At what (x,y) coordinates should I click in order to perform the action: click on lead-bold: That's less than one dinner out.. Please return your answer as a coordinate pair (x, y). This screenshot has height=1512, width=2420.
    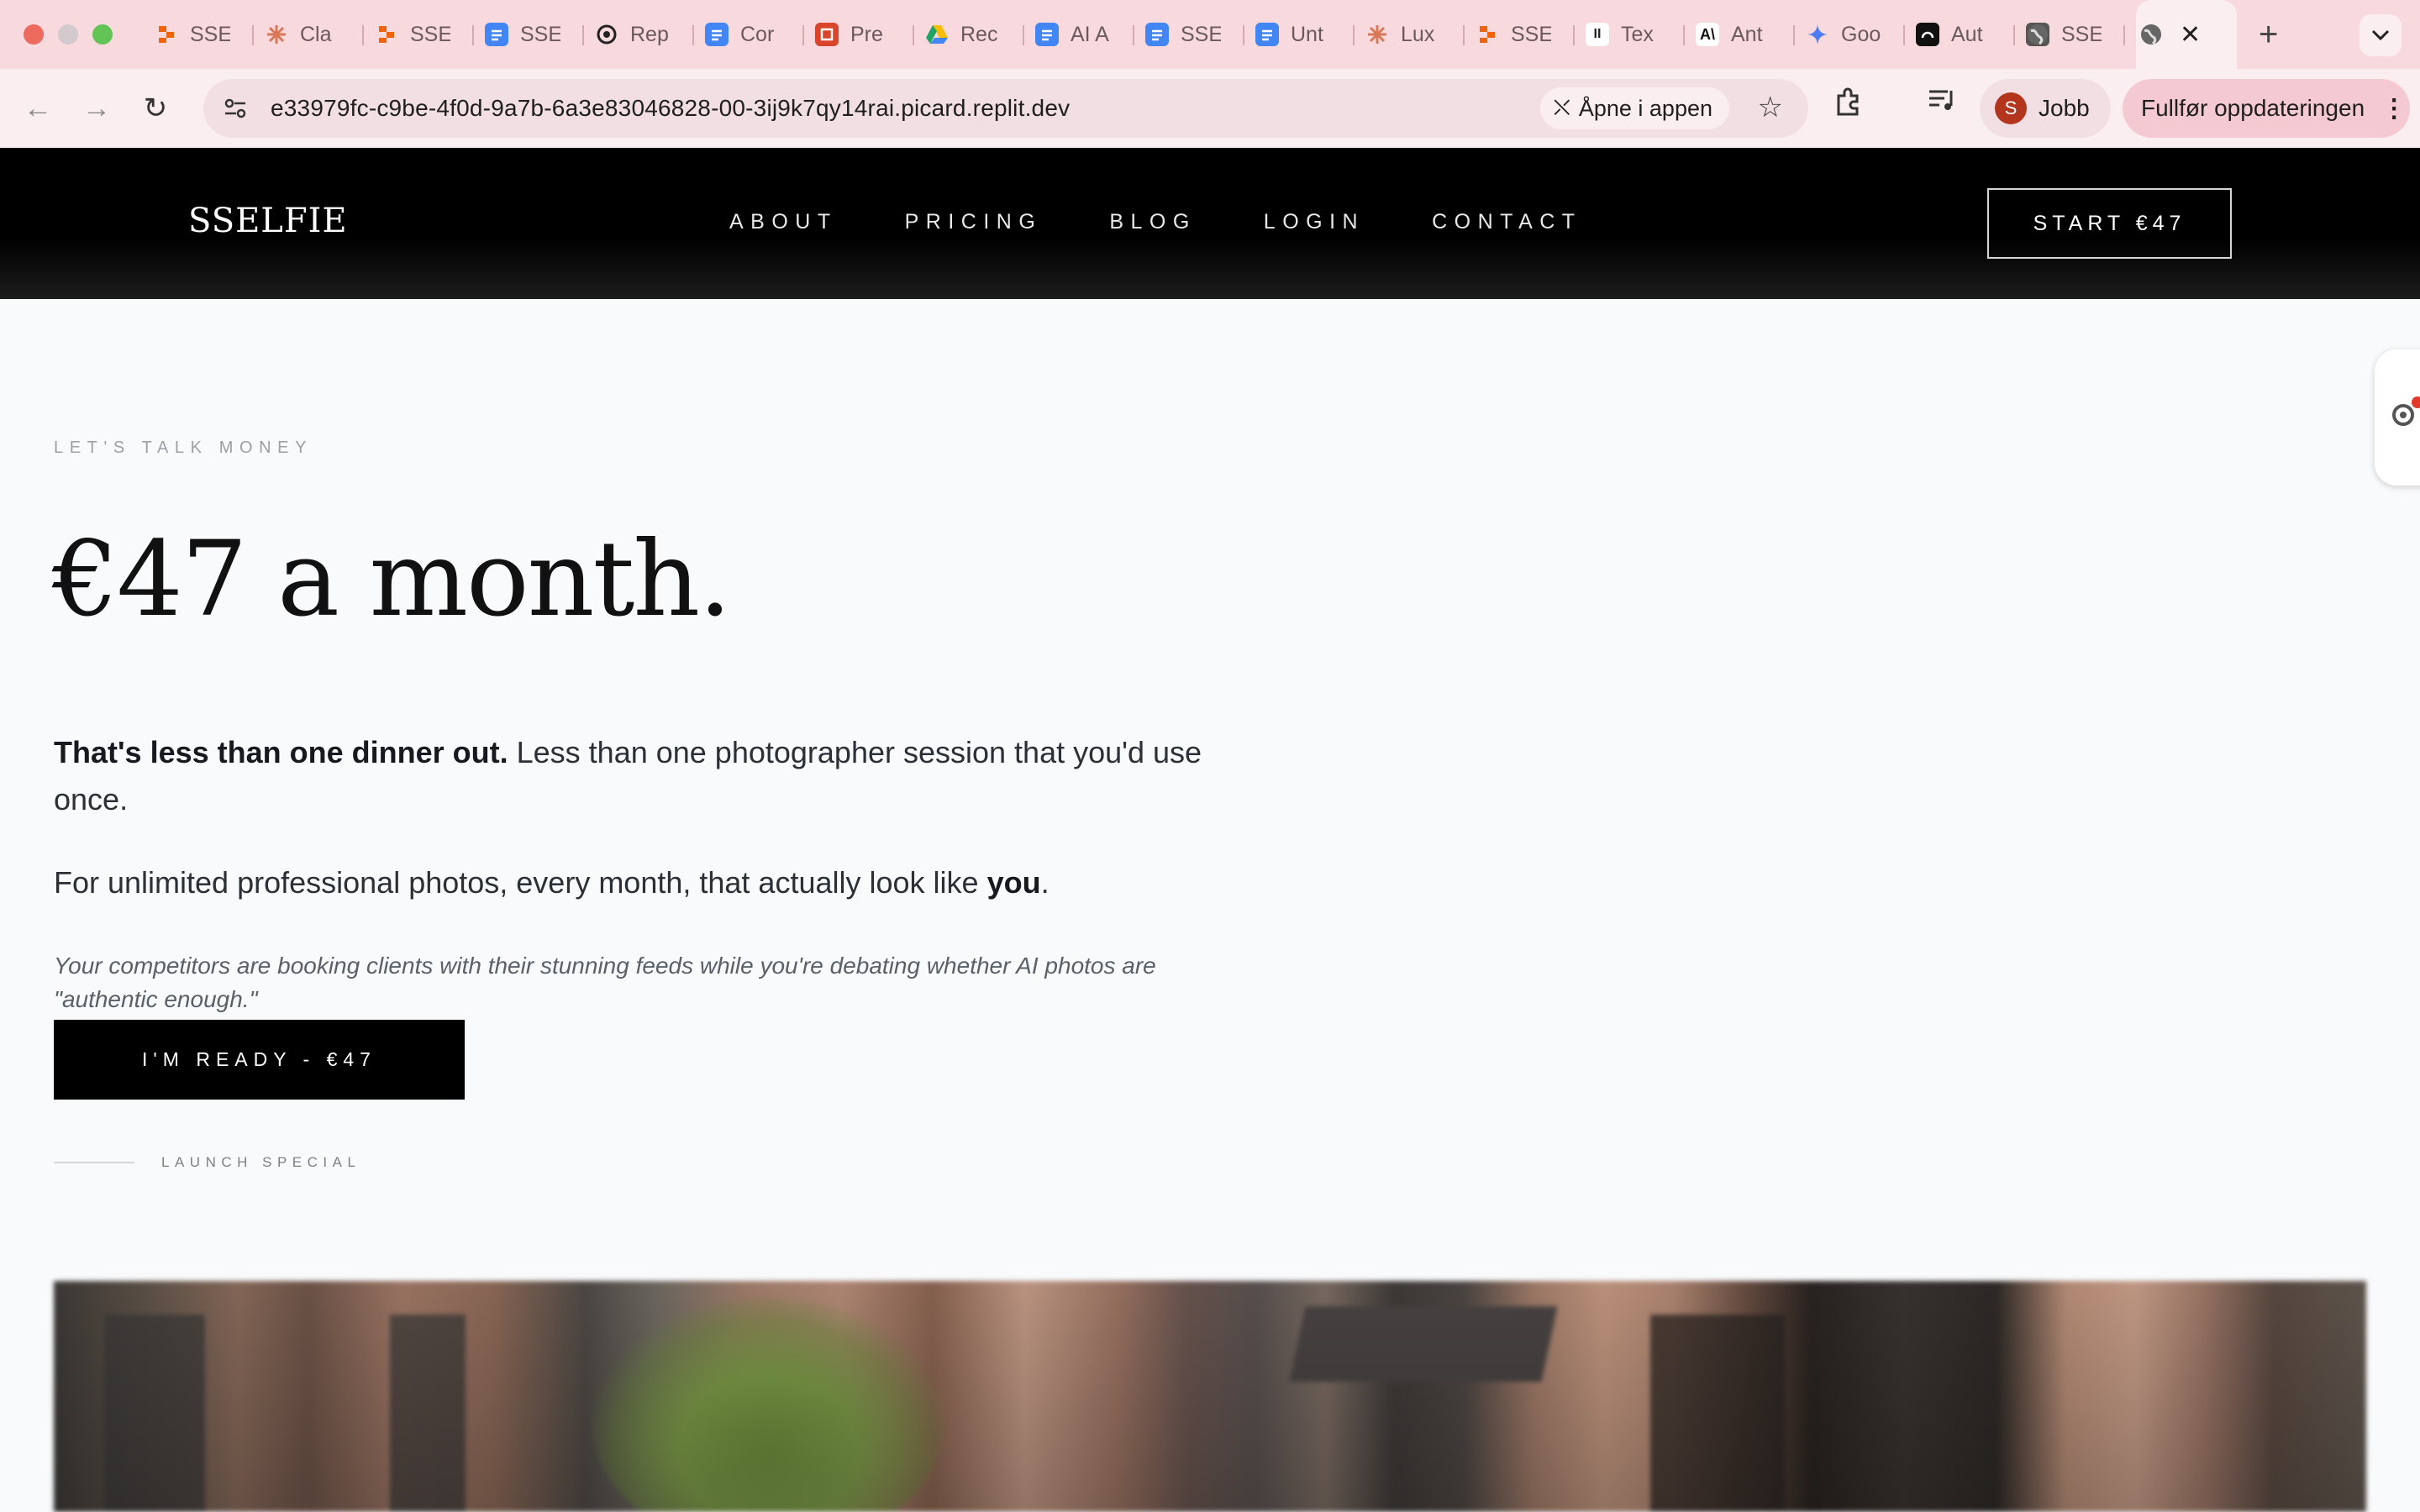
    Looking at the image, I should click on (281, 752).